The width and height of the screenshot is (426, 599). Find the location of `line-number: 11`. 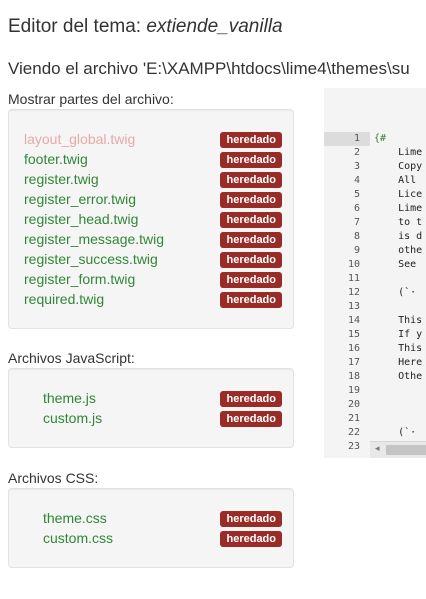

line-number: 11 is located at coordinates (353, 278).